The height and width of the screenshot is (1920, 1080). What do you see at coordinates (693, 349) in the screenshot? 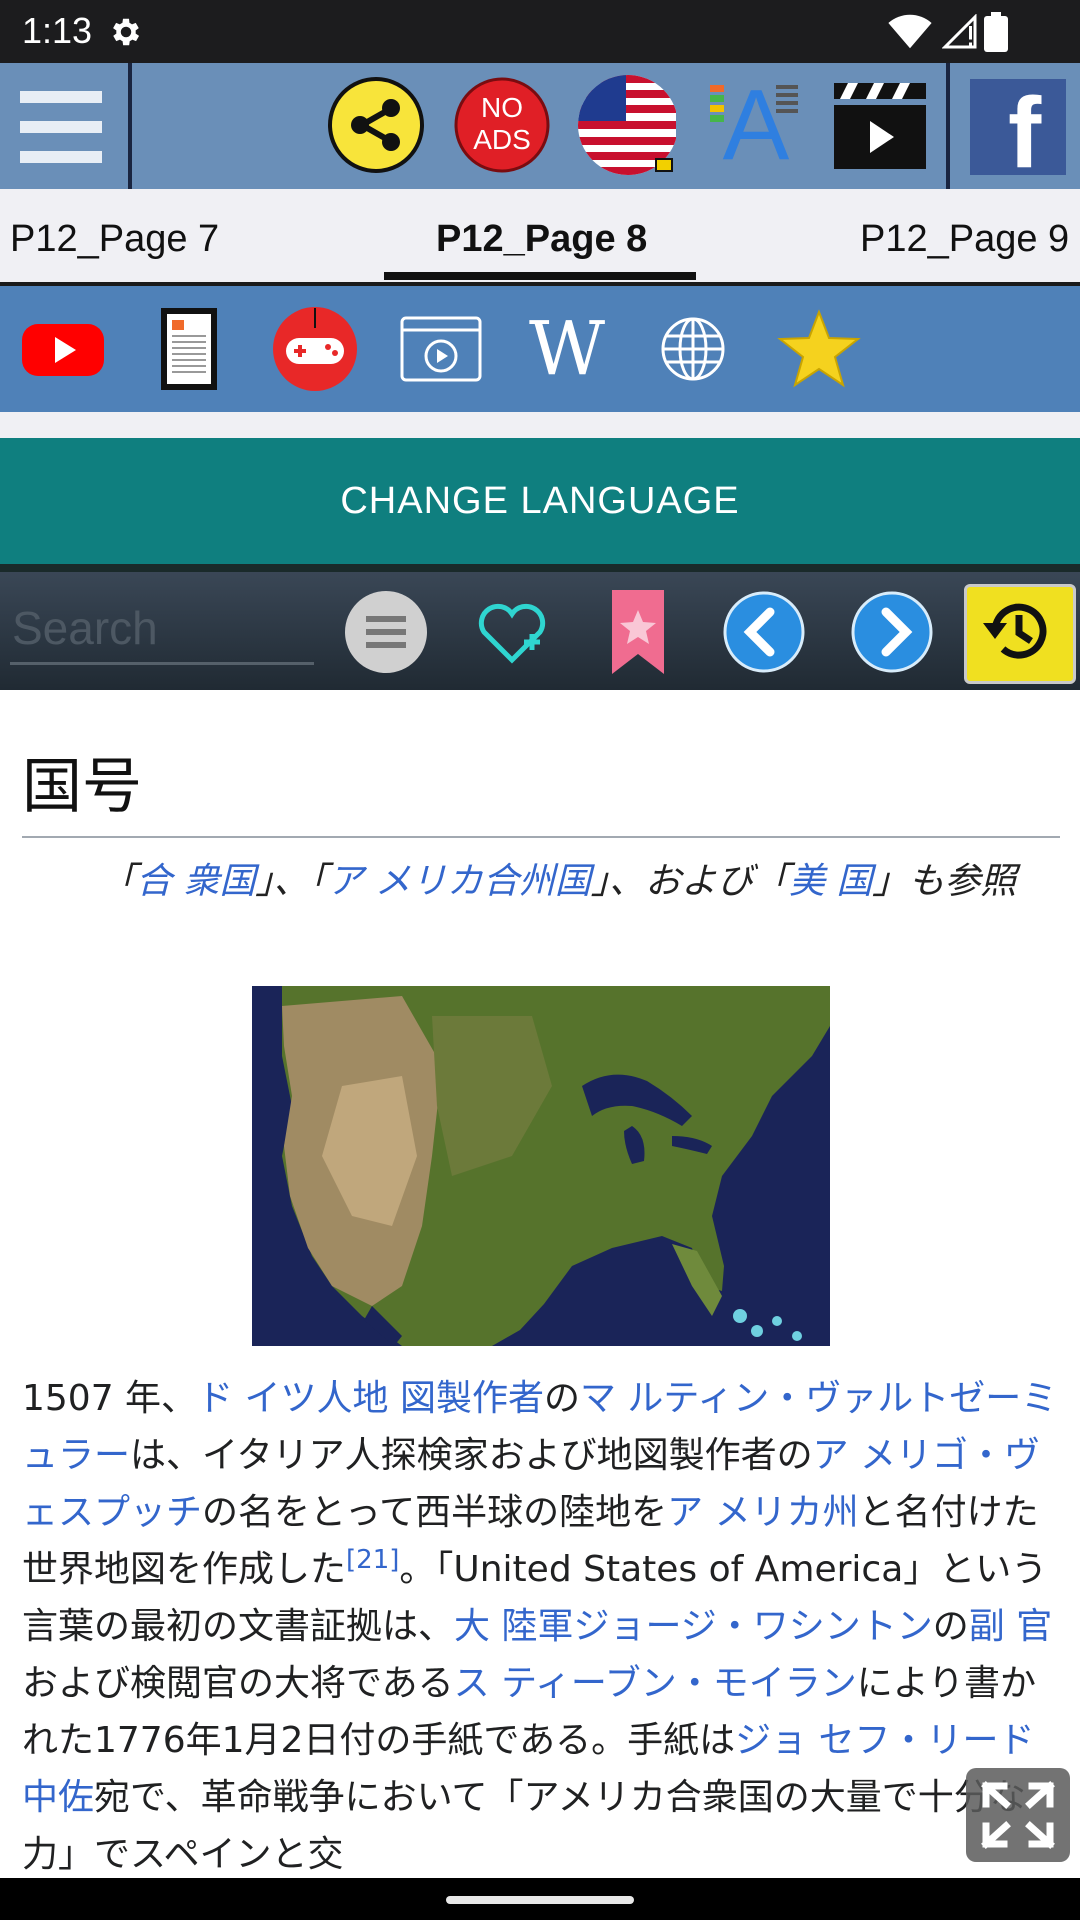
I see `globe-icon` at bounding box center [693, 349].